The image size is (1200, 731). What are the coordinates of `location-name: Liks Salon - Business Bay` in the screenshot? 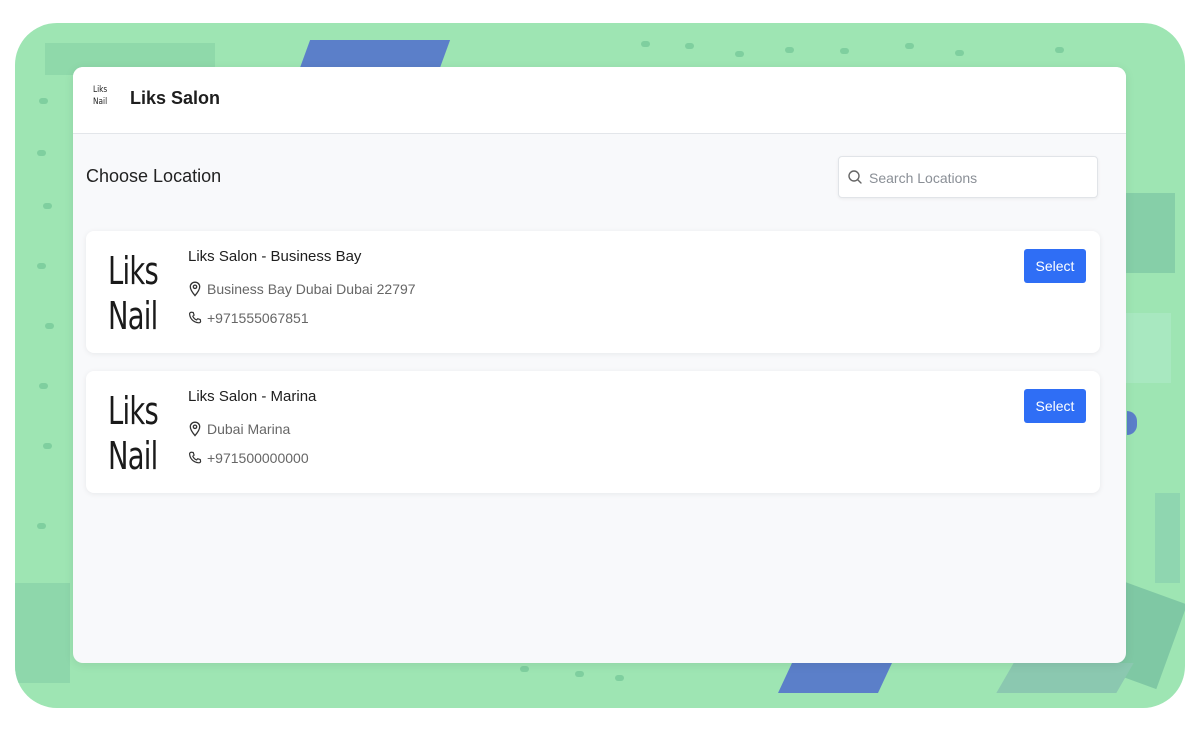 It's located at (275, 256).